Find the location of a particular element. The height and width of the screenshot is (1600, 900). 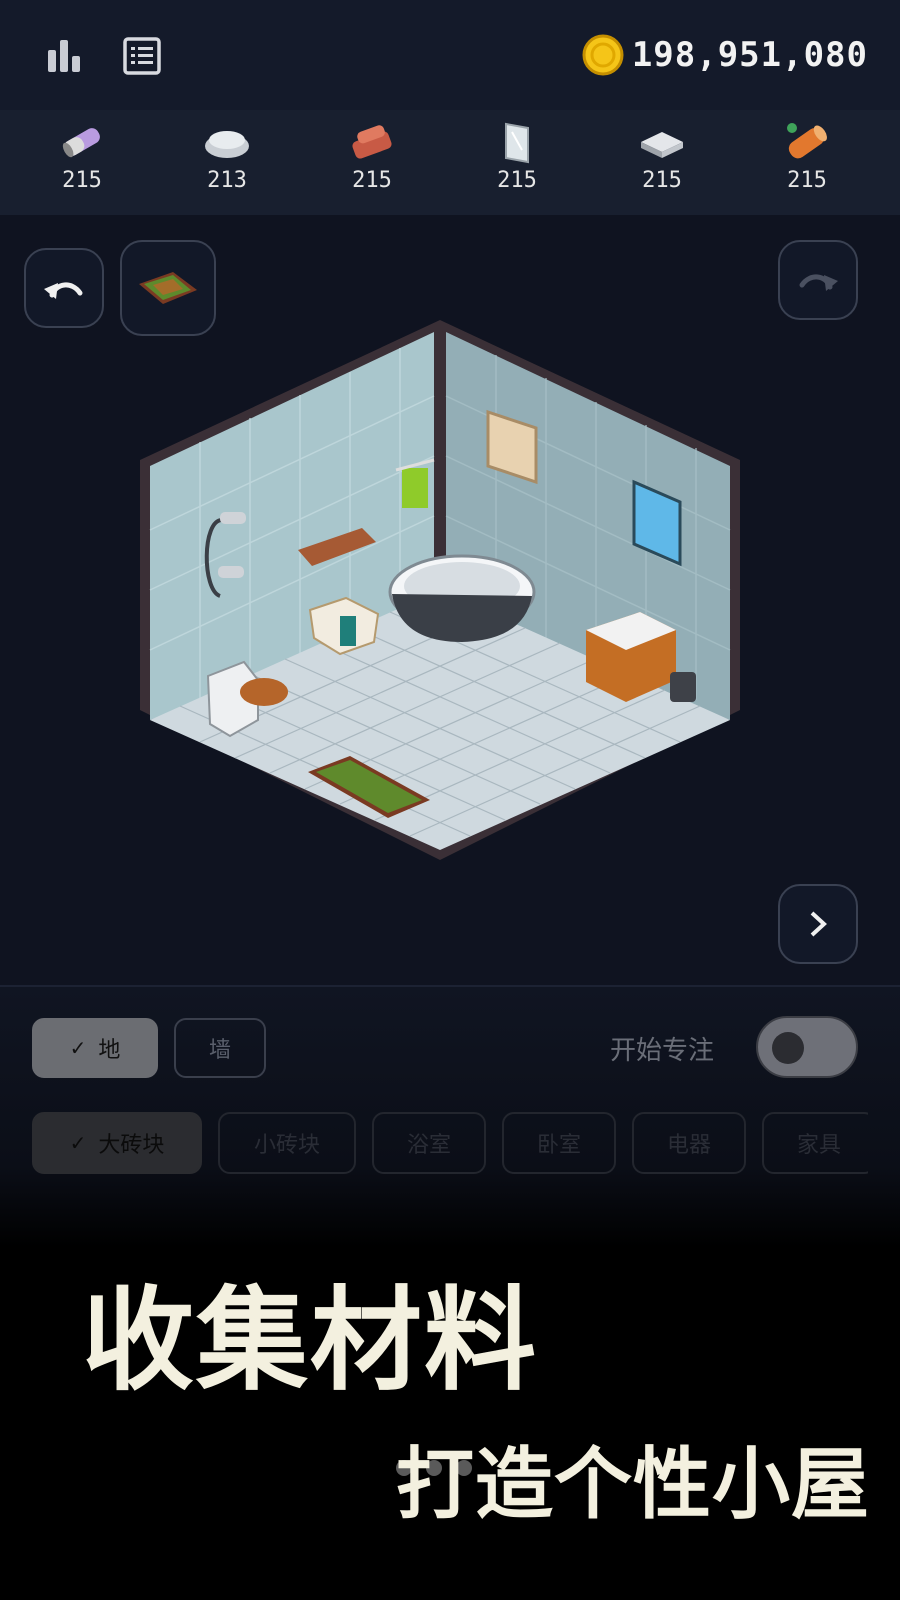

undo-button is located at coordinates (64, 288).